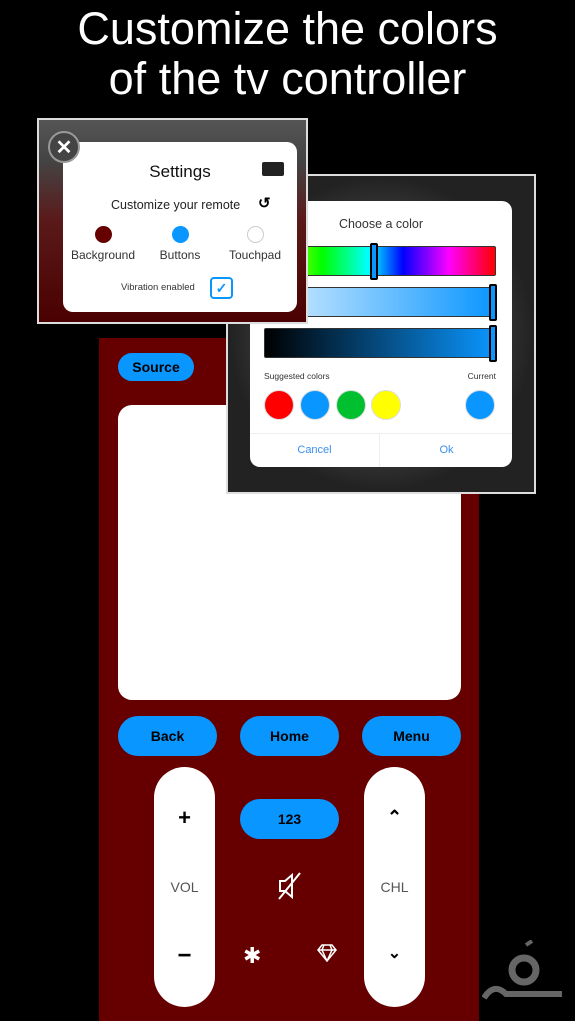 The width and height of the screenshot is (575, 1021). I want to click on reset-icon: ↺, so click(264, 203).